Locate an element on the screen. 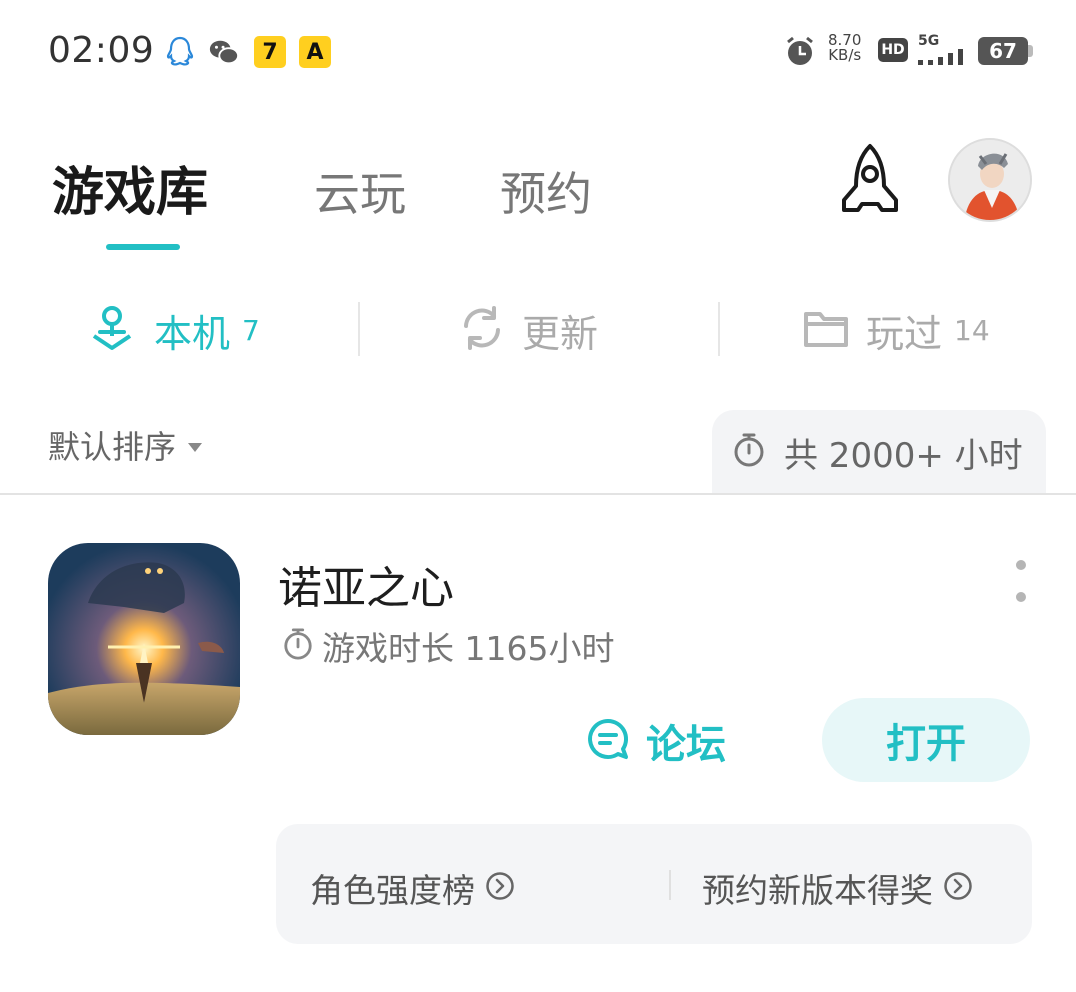 This screenshot has width=1076, height=992. more-options-icon is located at coordinates (1021, 581).